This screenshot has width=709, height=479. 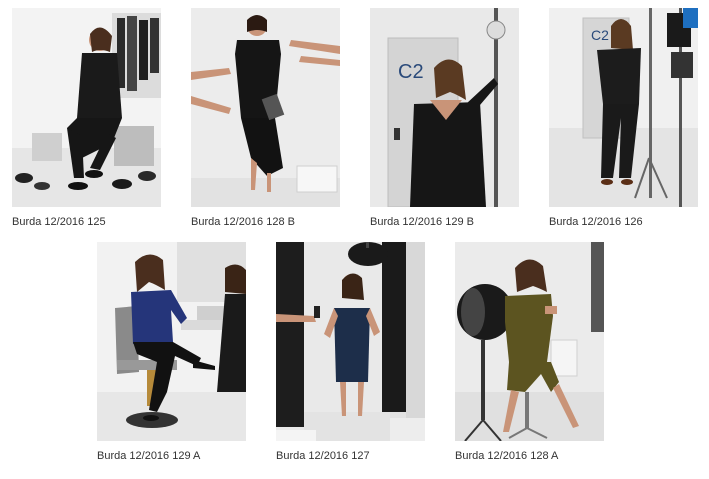 I want to click on gallery-item: Burda 12/2016 128 B, so click(x=265, y=118).